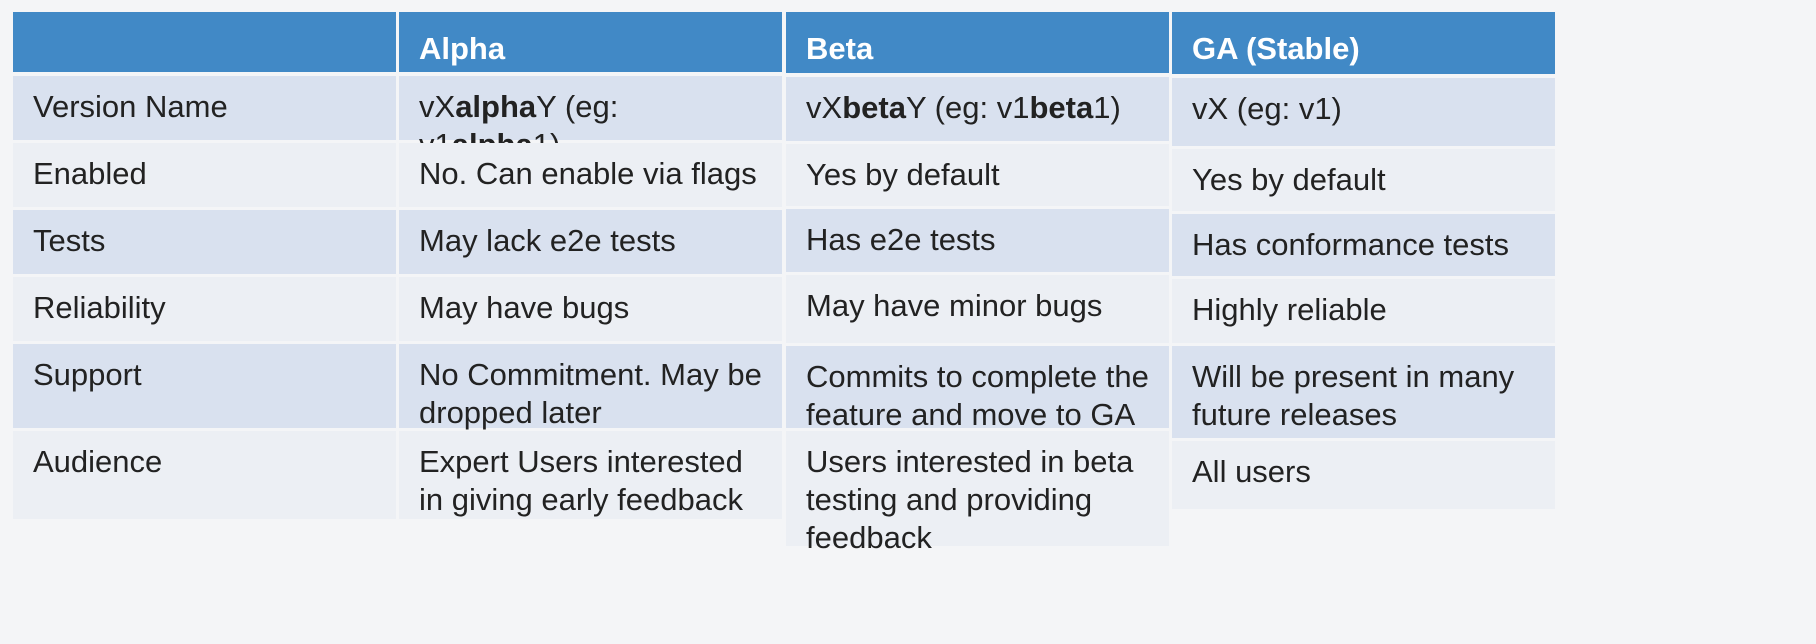  I want to click on alpha-version-part: vX, so click(437, 106).